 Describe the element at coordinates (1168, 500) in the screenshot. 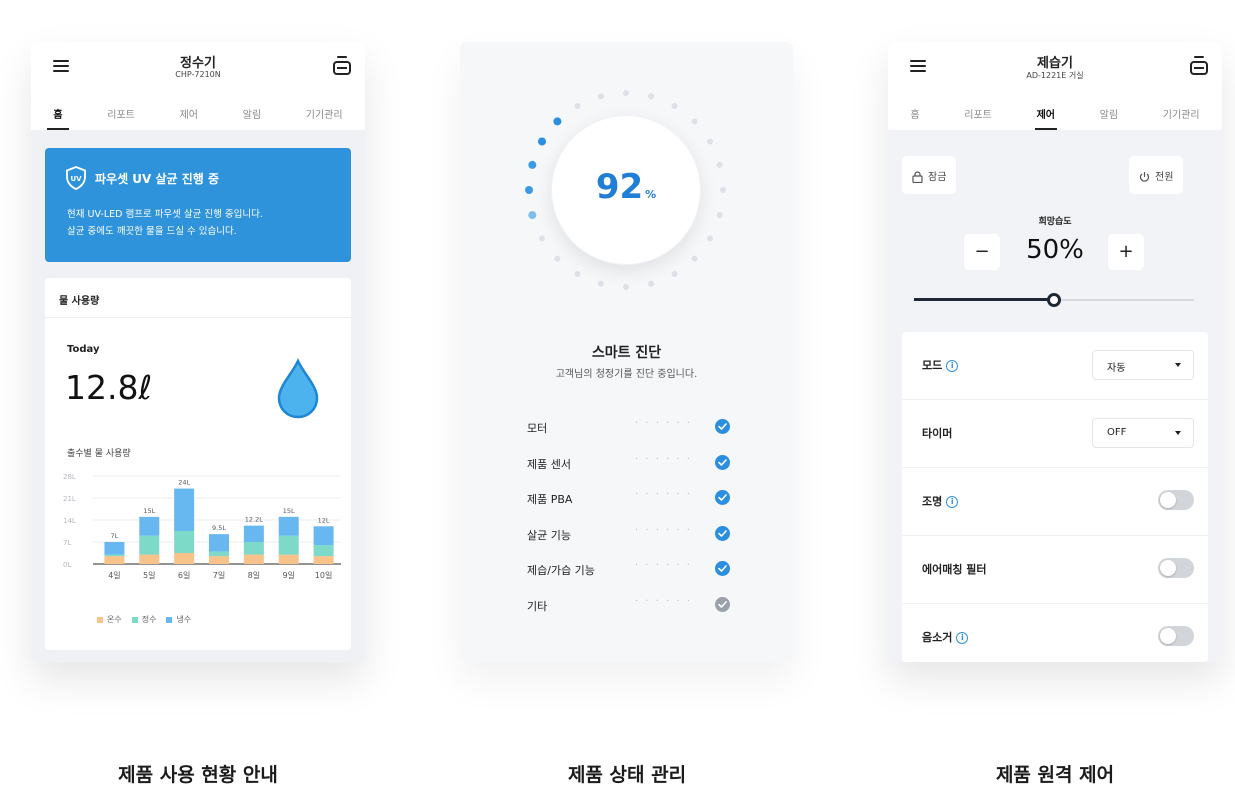

I see `toggle-knob` at that location.